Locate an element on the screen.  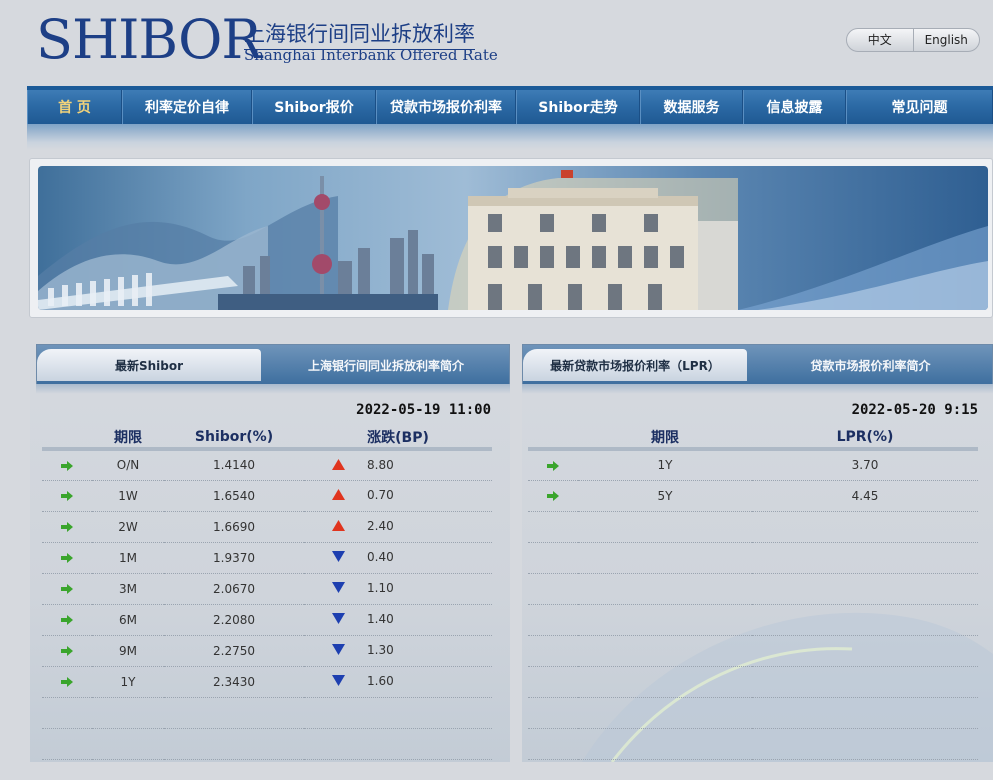
shibor-rate-value: 1.6540 is located at coordinates (234, 496).